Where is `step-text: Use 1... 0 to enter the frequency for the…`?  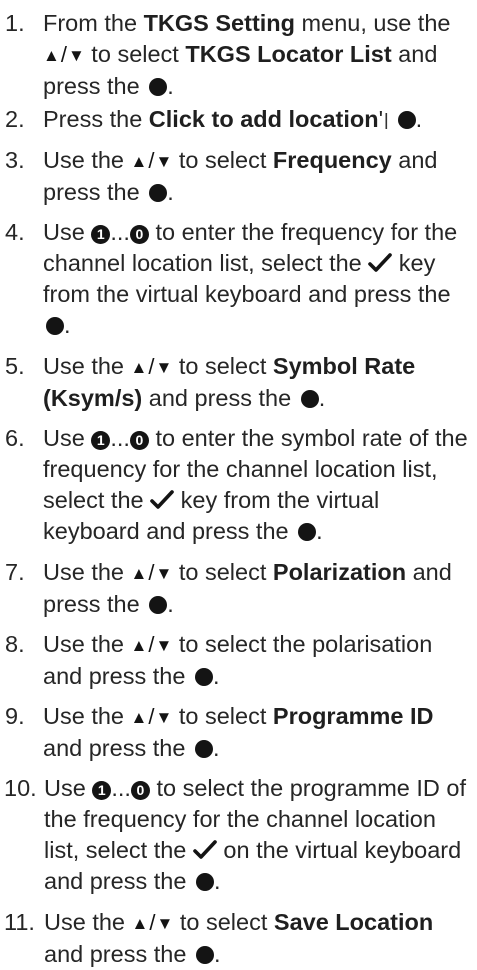
step-text: Use 1... 0 to enter the frequency for the… is located at coordinates (250, 278).